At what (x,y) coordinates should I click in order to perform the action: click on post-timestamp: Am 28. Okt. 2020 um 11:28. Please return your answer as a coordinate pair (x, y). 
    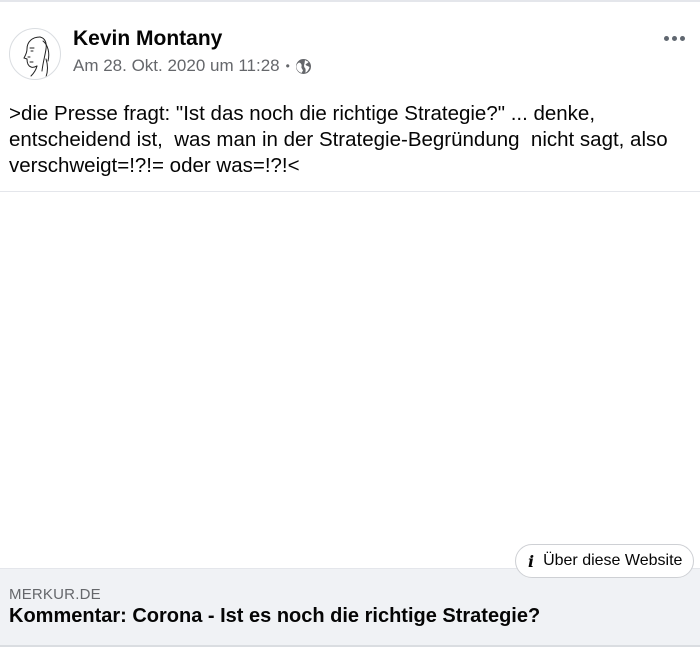
    Looking at the image, I should click on (176, 66).